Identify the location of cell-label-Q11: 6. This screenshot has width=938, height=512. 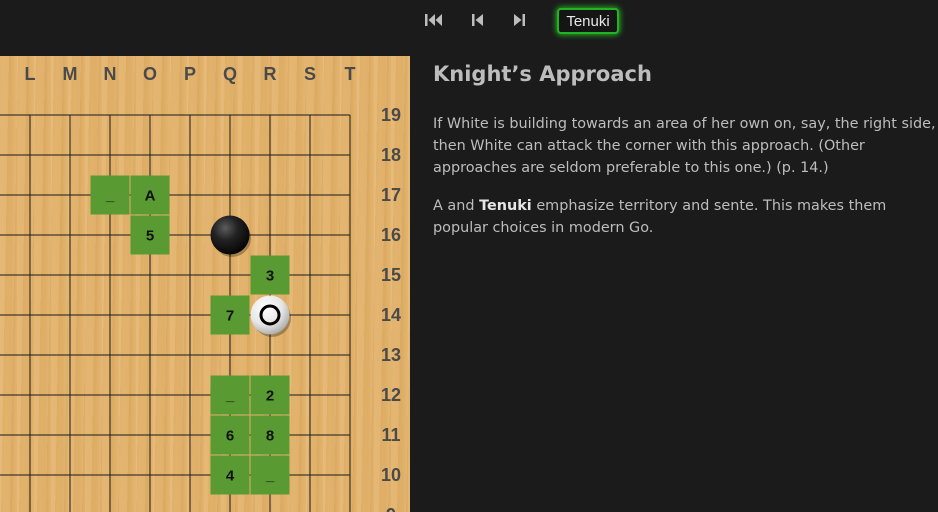
(230, 436).